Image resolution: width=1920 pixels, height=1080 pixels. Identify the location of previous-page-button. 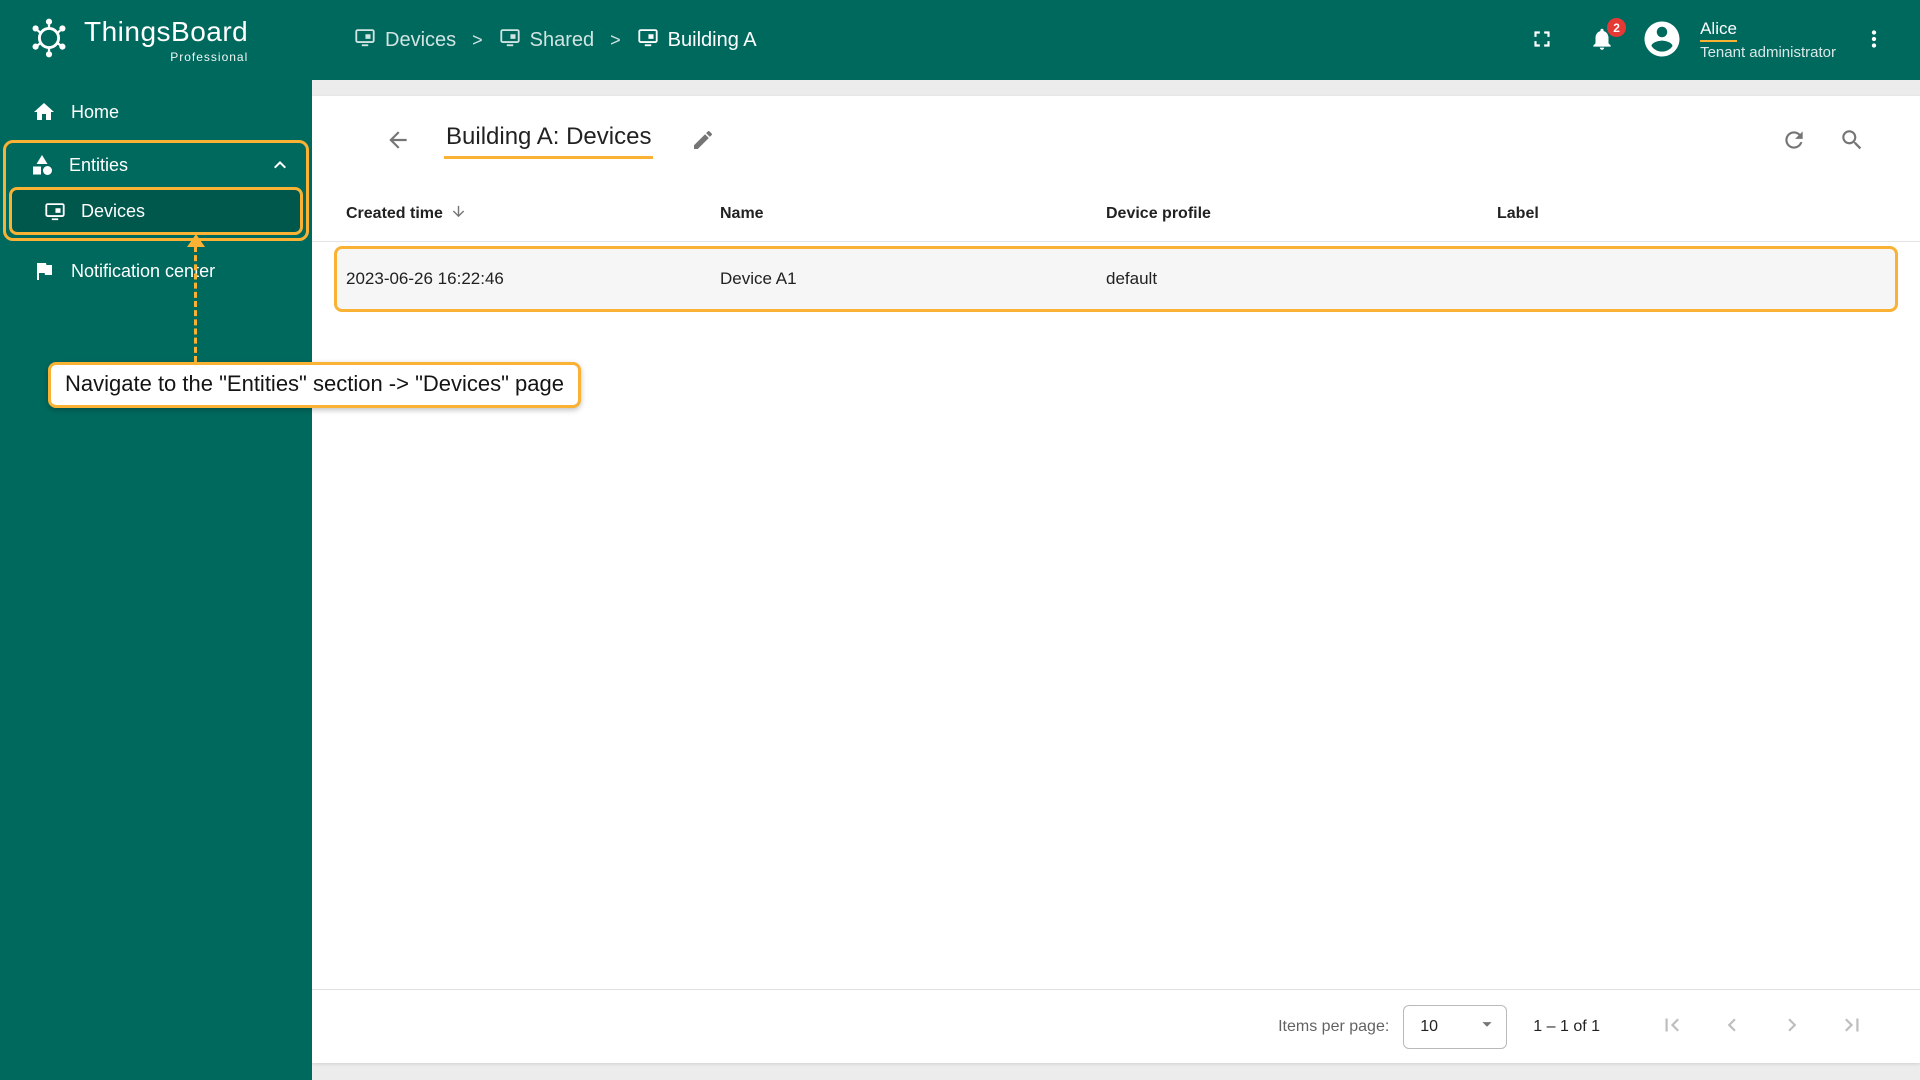
(1732, 1027).